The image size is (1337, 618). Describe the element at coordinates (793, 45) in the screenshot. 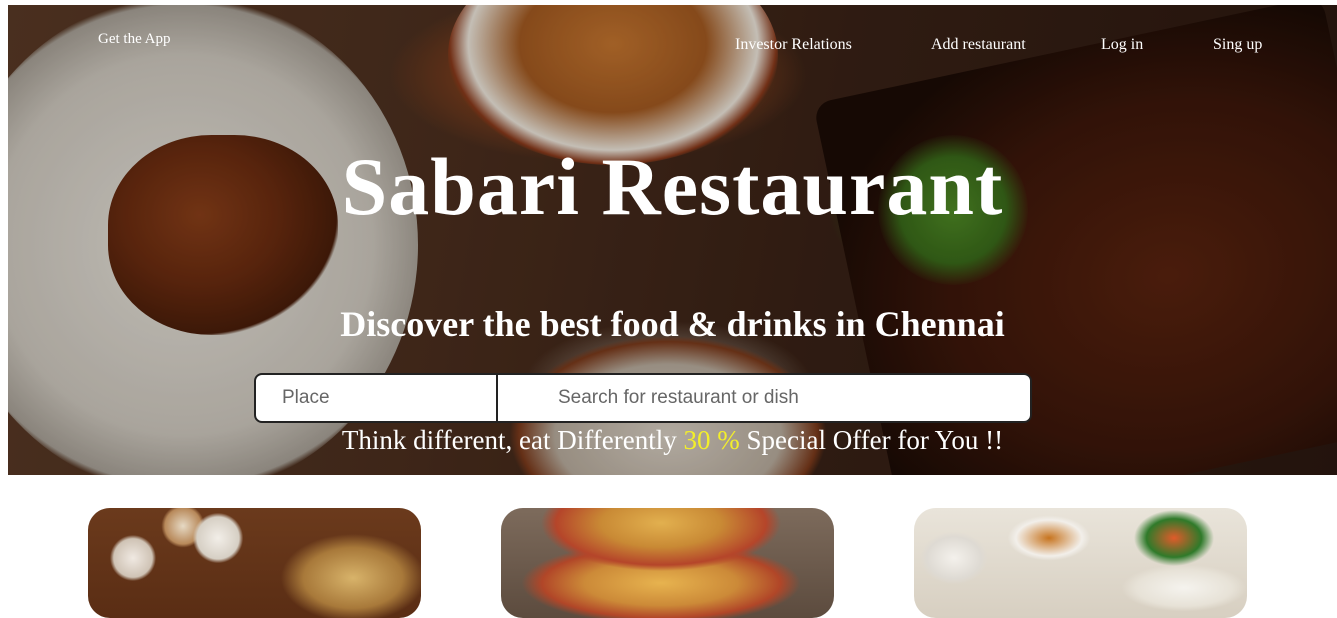

I see `nav-investor-relations: Investor Relations` at that location.